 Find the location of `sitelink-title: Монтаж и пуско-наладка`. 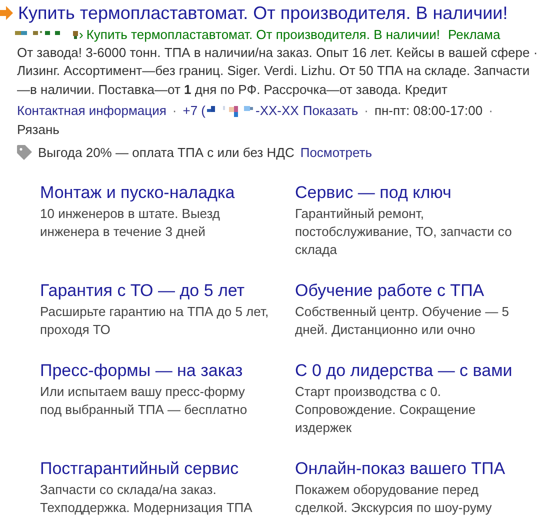

sitelink-title: Монтаж и пуско-наладка is located at coordinates (167, 193).